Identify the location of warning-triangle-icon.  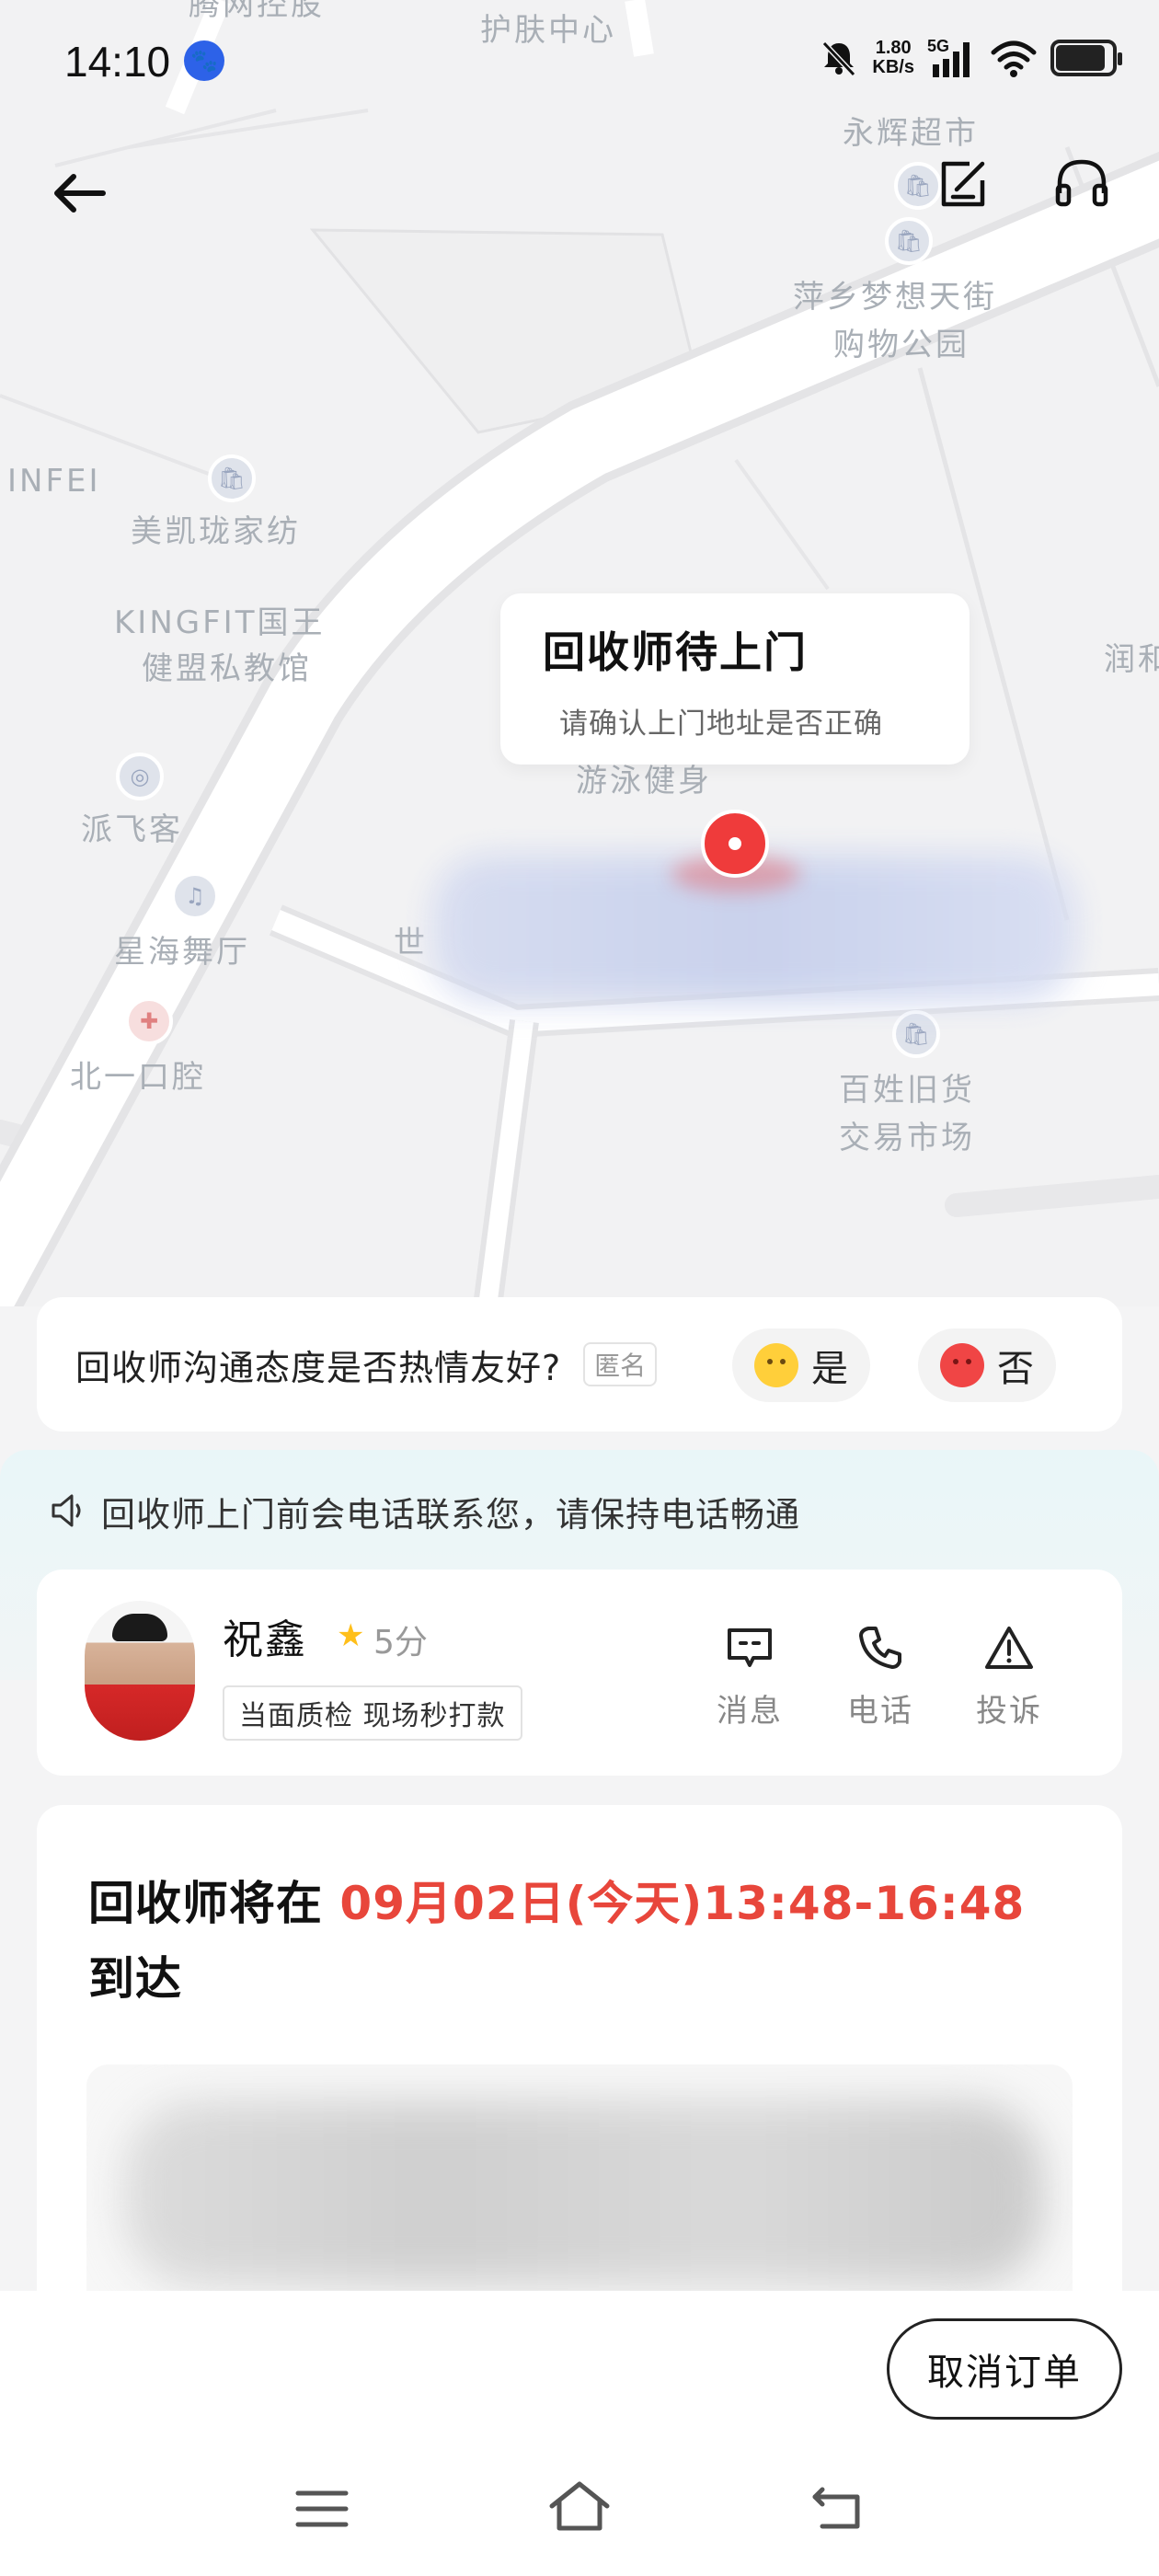
(1009, 1648).